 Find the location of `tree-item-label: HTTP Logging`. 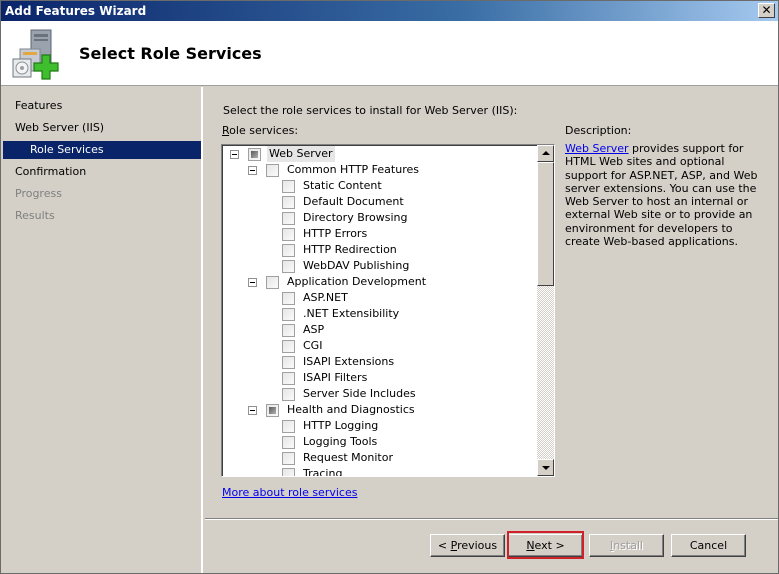

tree-item-label: HTTP Logging is located at coordinates (340, 426).